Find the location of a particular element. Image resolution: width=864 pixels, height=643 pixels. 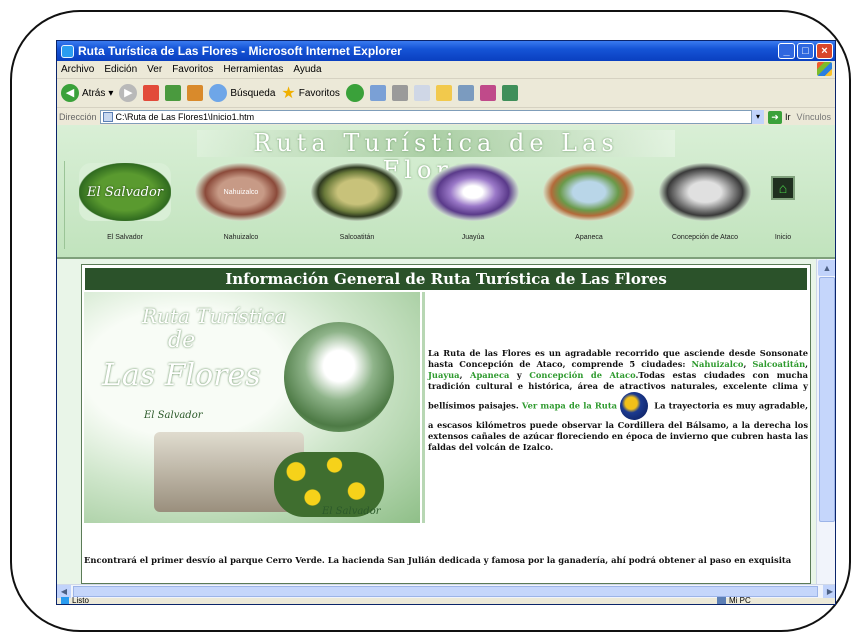

go-arrow-icon: ➜ is located at coordinates (774, 117).